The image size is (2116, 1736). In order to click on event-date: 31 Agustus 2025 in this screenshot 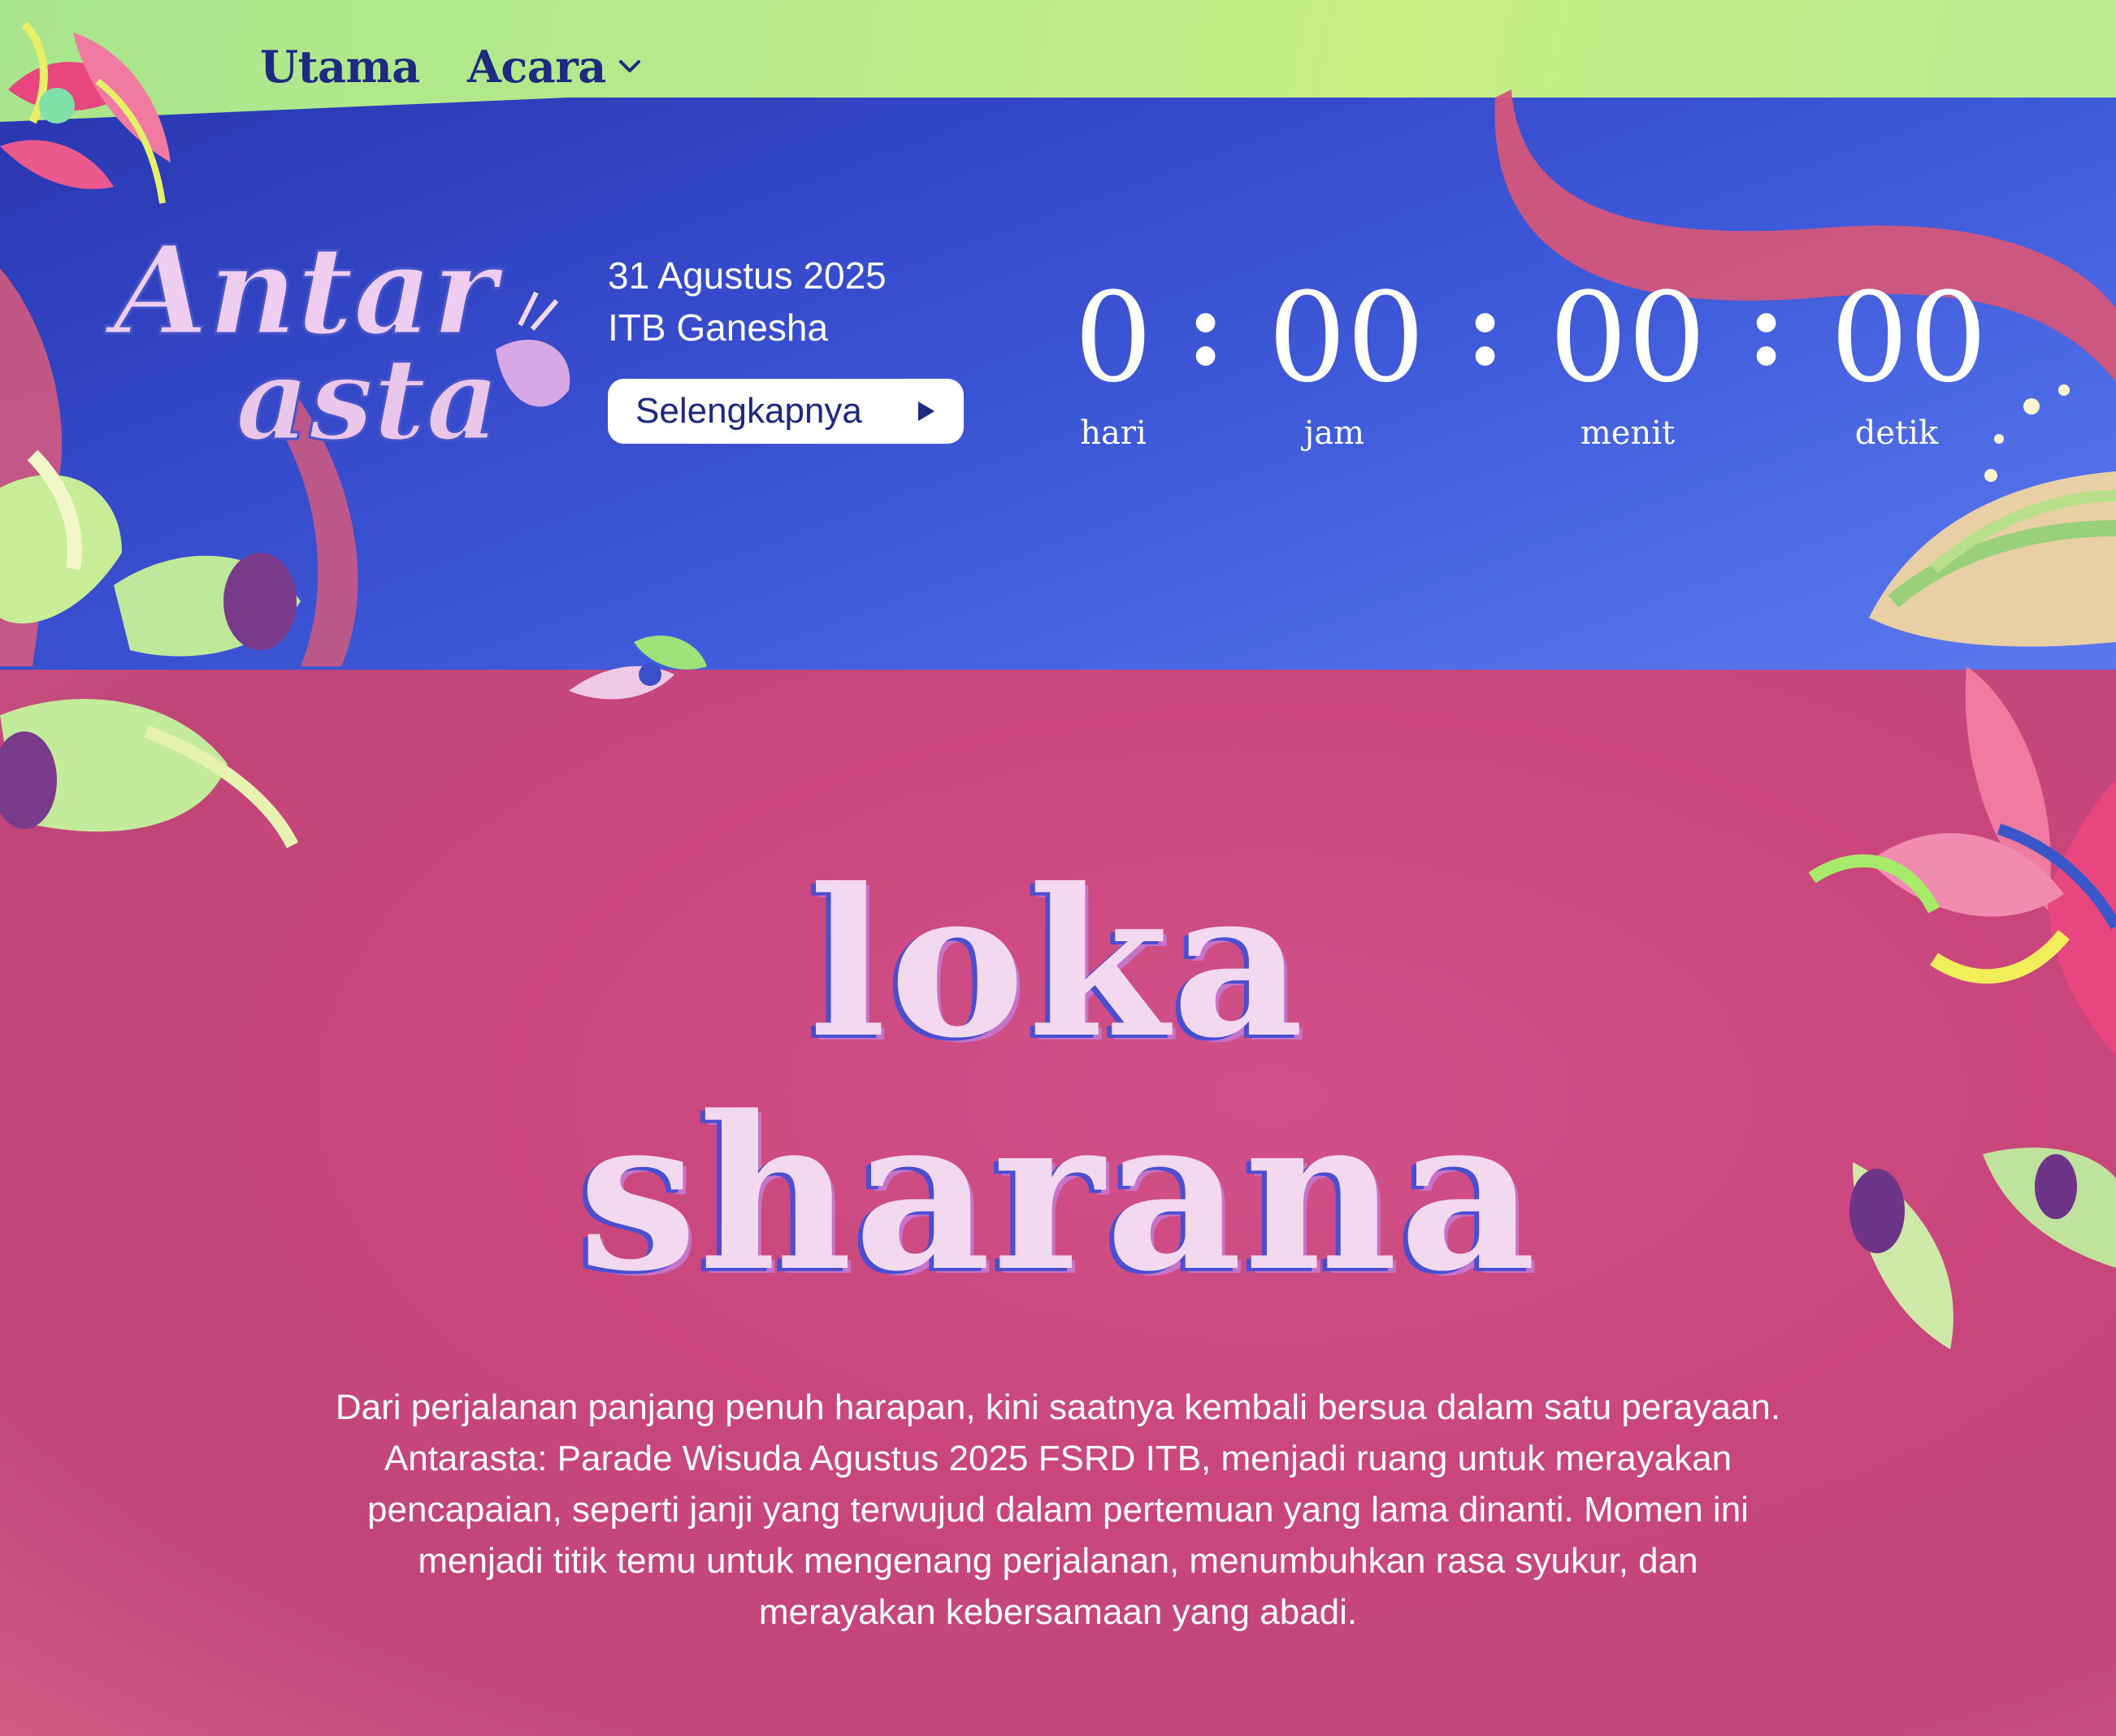, I will do `click(747, 275)`.